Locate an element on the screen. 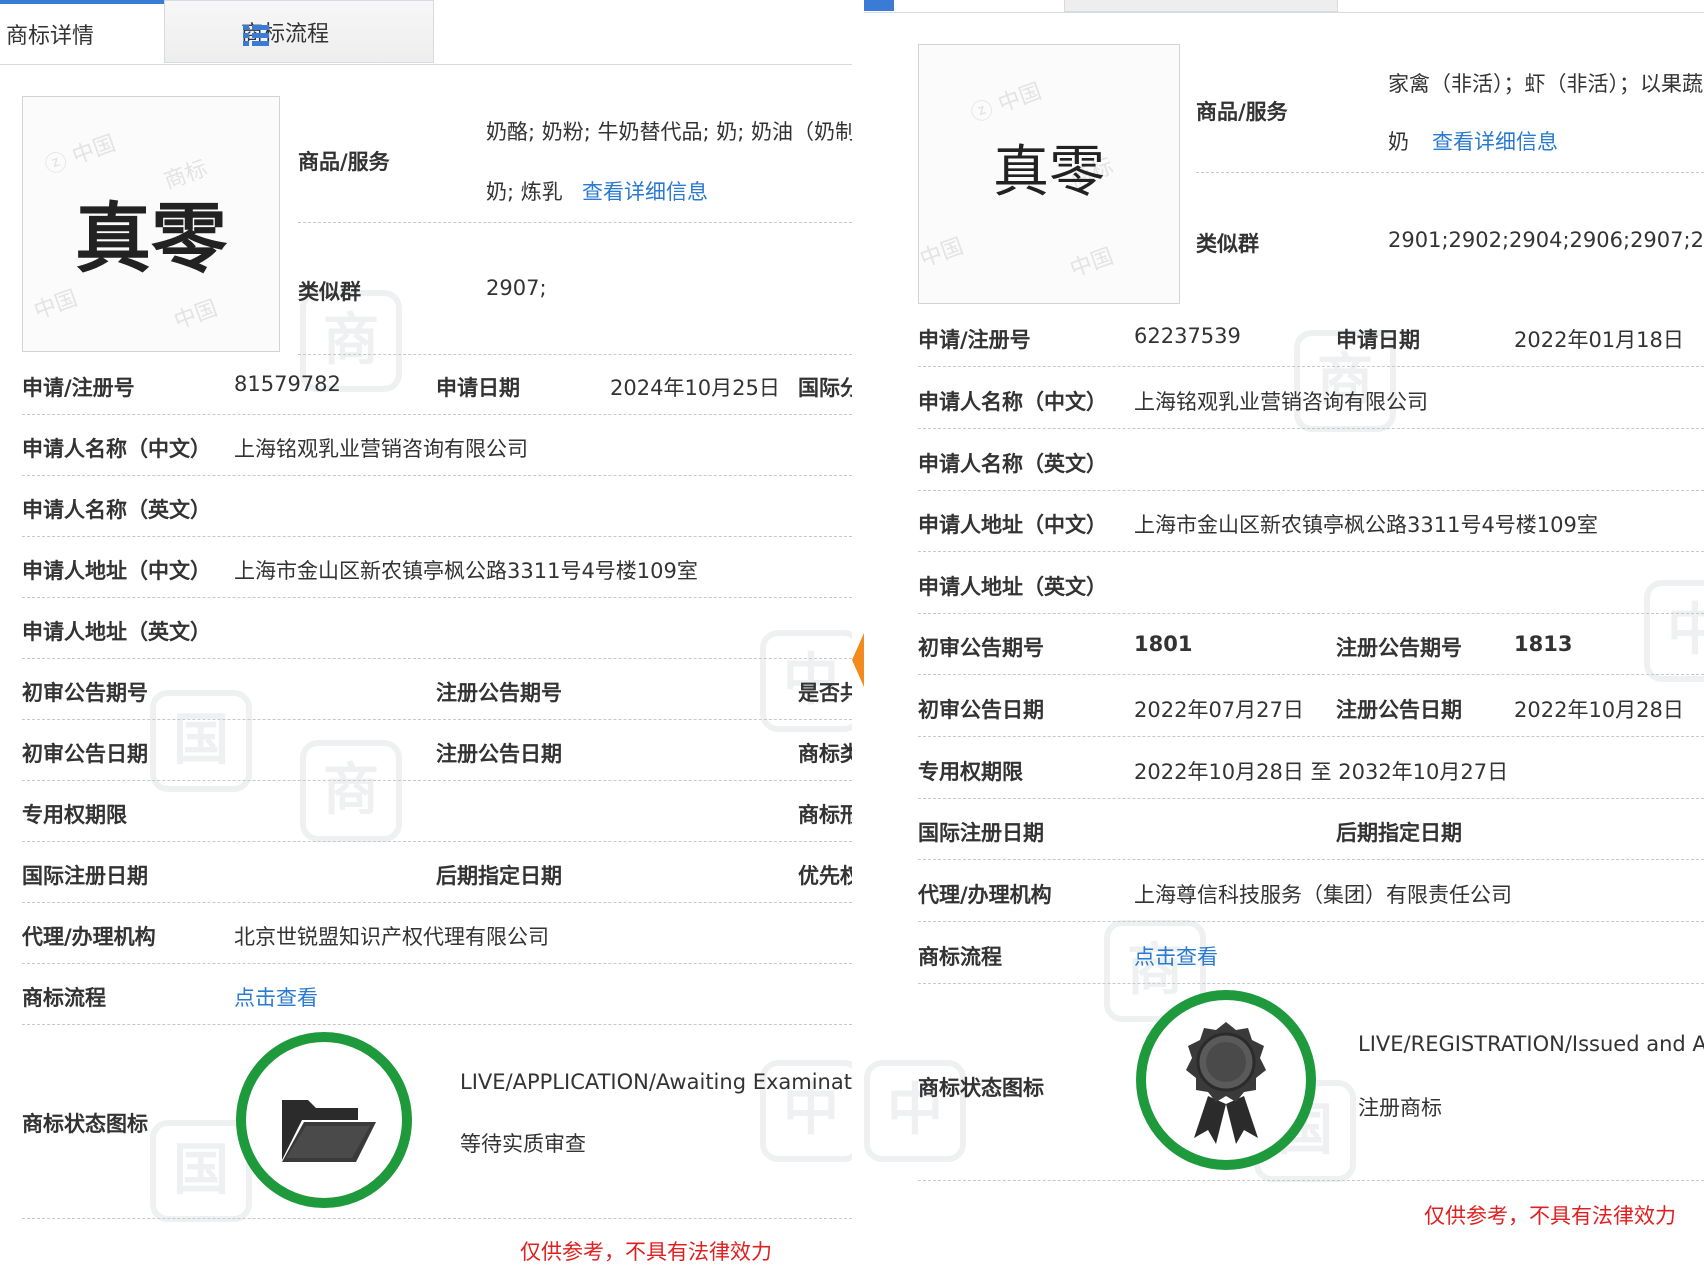 This screenshot has width=1704, height=1280. similar-group-label: 类似群 is located at coordinates (329, 292).